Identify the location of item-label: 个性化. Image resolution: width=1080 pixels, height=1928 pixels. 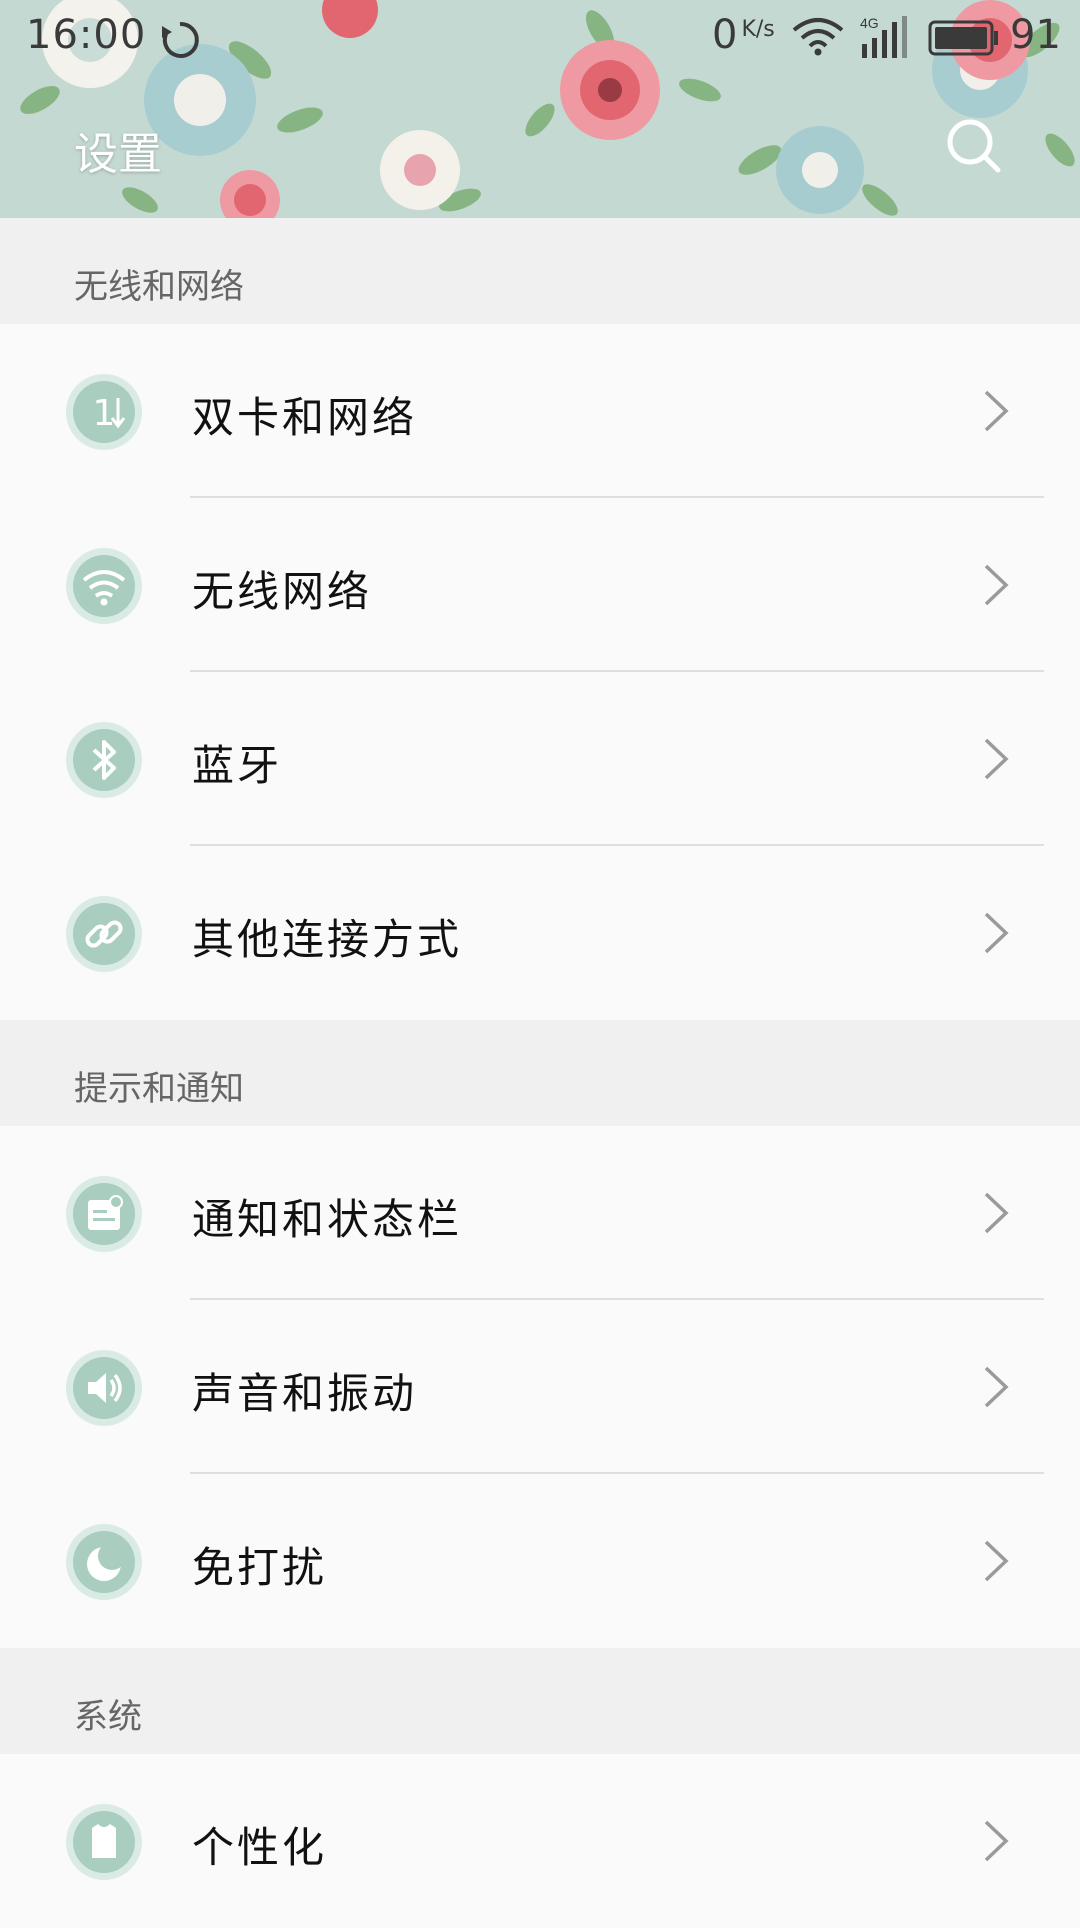
(260, 1847).